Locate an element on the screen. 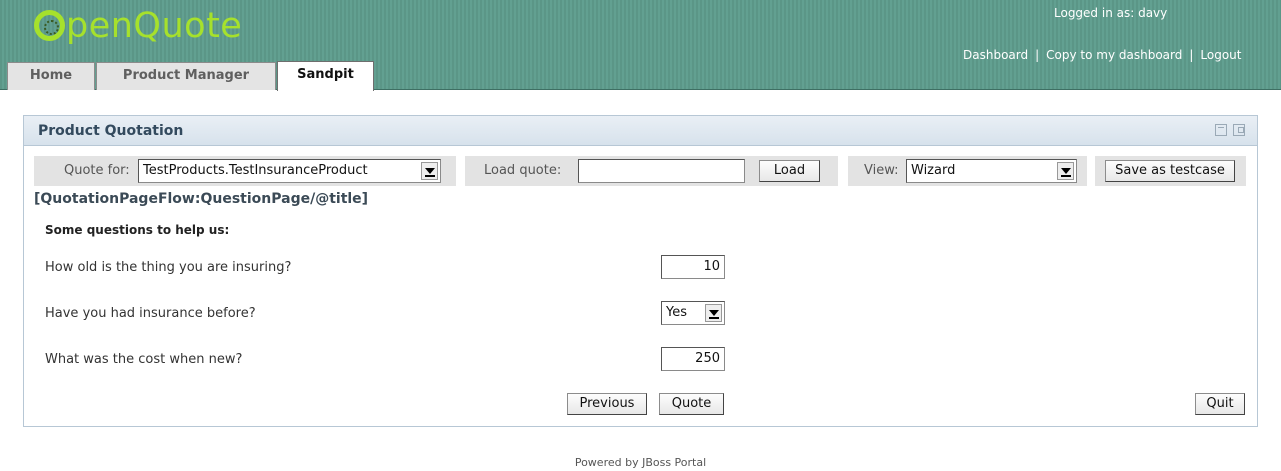 Image resolution: width=1281 pixels, height=471 pixels. load-button: Load is located at coordinates (789, 171).